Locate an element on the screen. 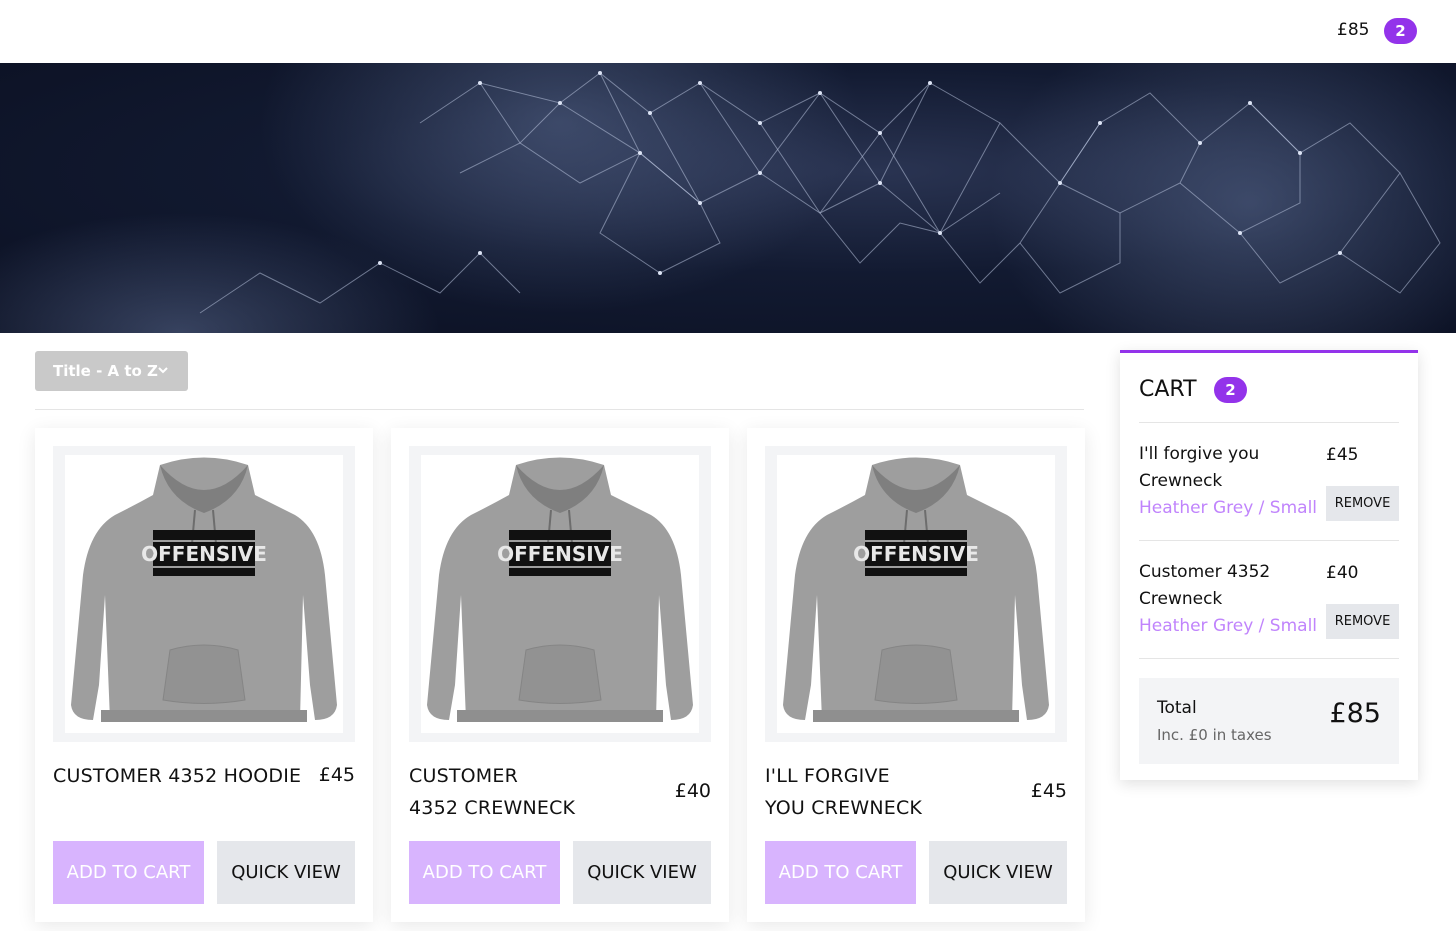 The height and width of the screenshot is (931, 1456). cart-count-badge: 2 is located at coordinates (1230, 390).